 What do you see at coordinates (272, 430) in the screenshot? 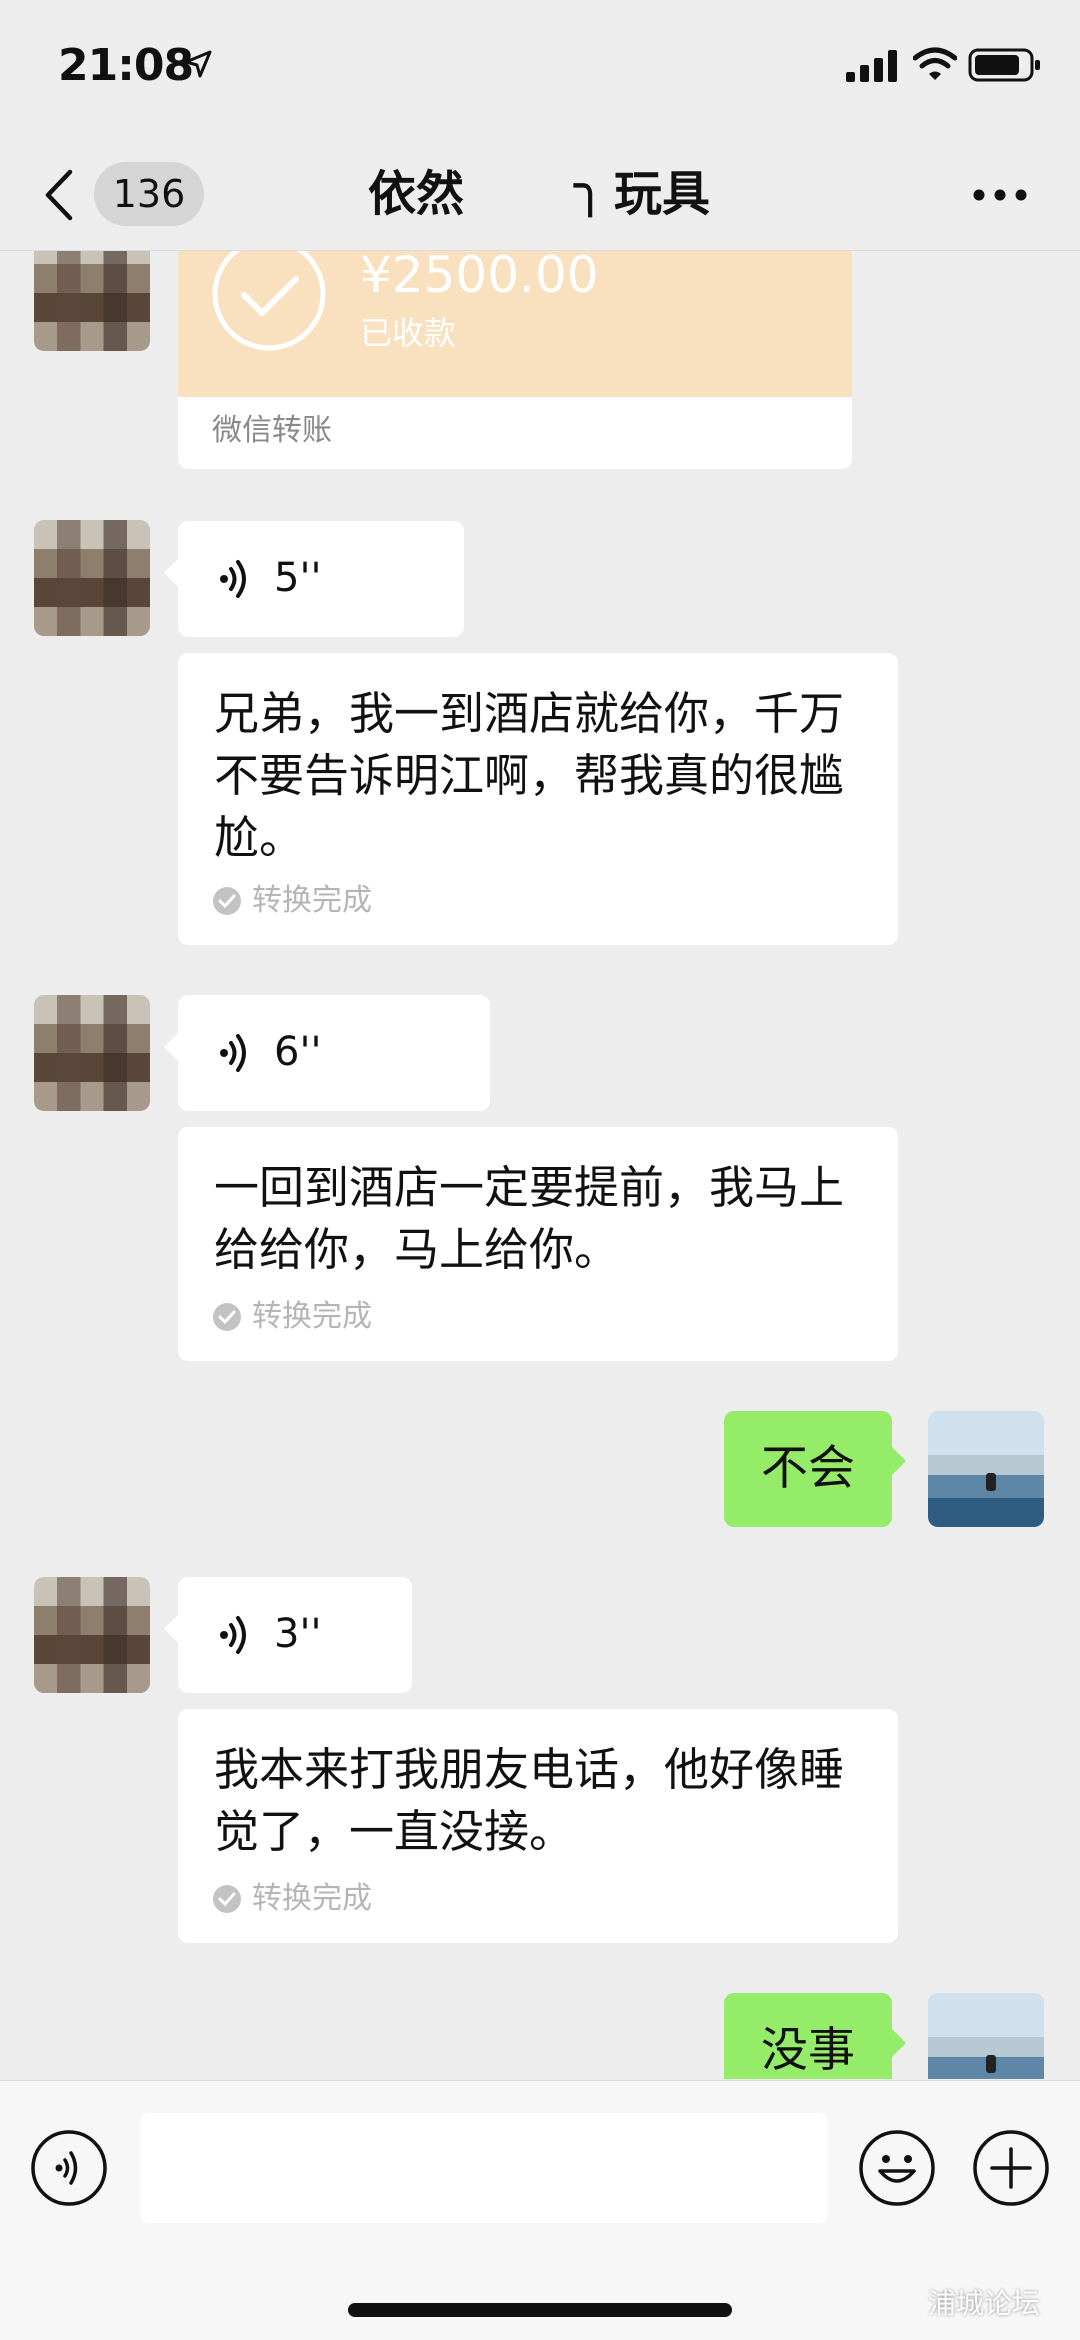
I see `transfer-label: 微信转账` at bounding box center [272, 430].